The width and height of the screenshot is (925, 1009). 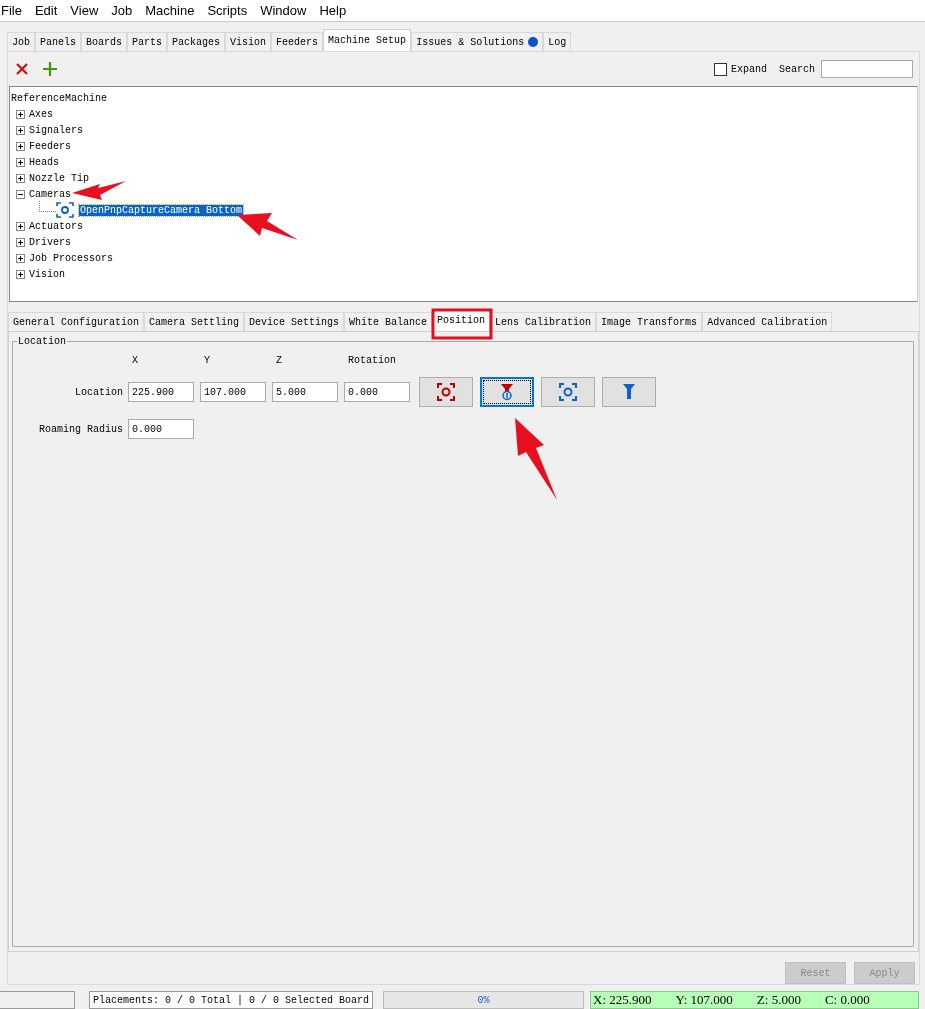 I want to click on tab: Log, so click(x=557, y=41).